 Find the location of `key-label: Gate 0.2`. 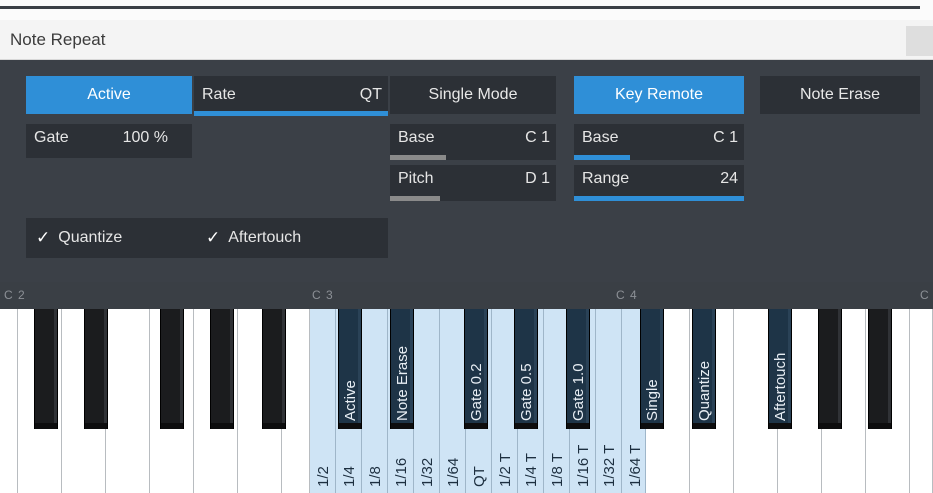

key-label: Gate 0.2 is located at coordinates (476, 392).